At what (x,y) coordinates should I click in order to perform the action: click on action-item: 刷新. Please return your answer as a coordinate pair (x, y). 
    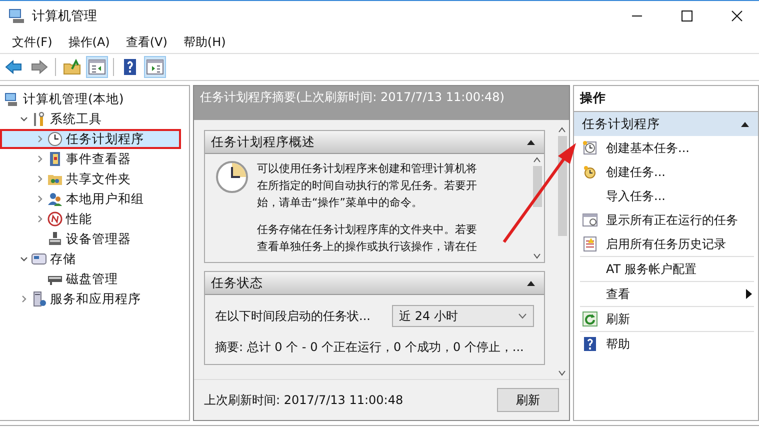
    Looking at the image, I should click on (667, 319).